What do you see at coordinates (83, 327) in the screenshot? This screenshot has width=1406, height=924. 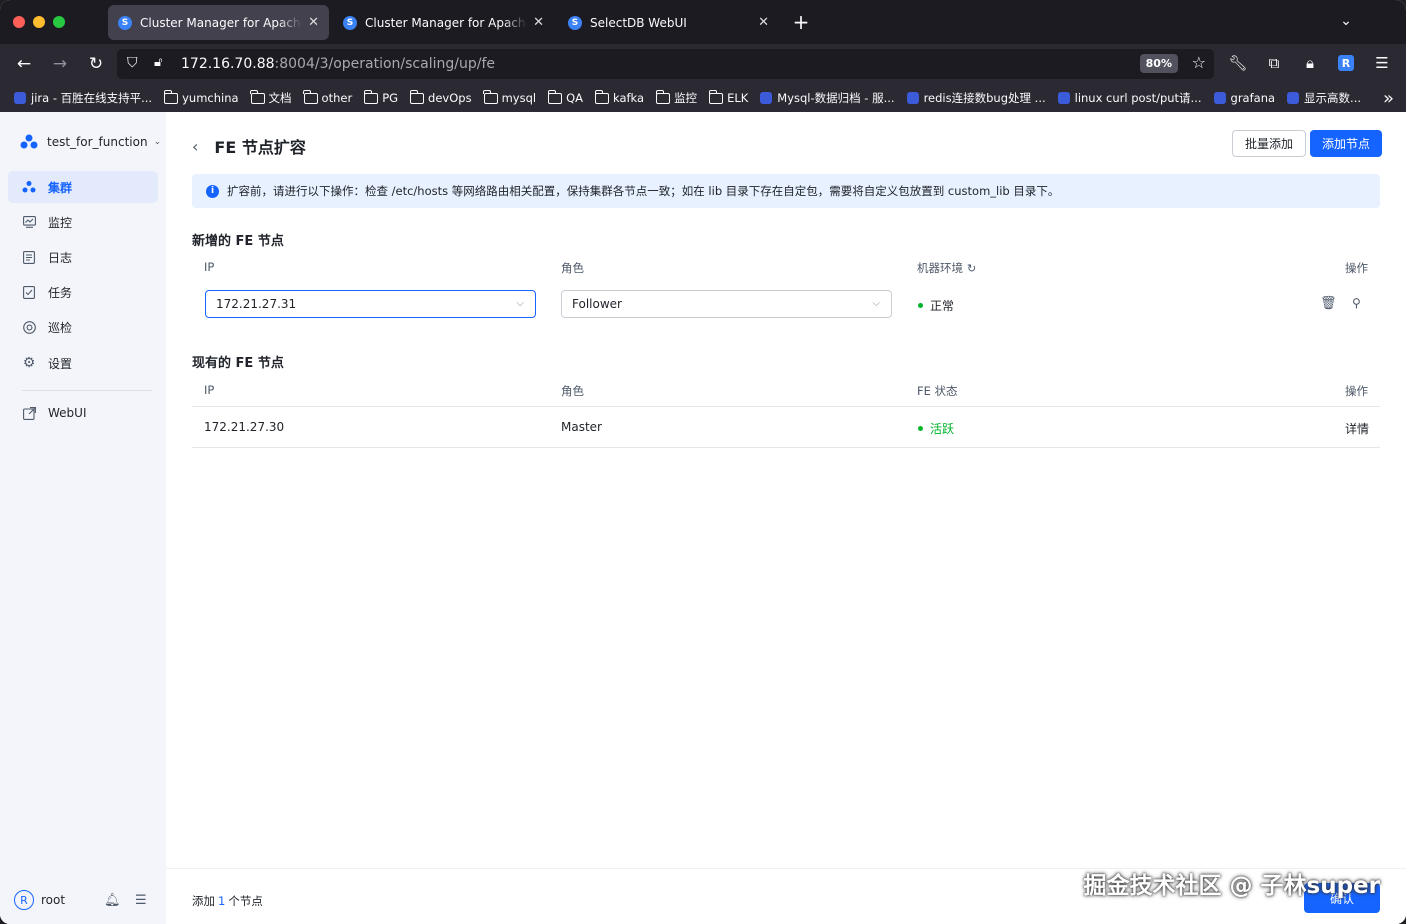 I see `sidebar-item-inspect: 巡检` at bounding box center [83, 327].